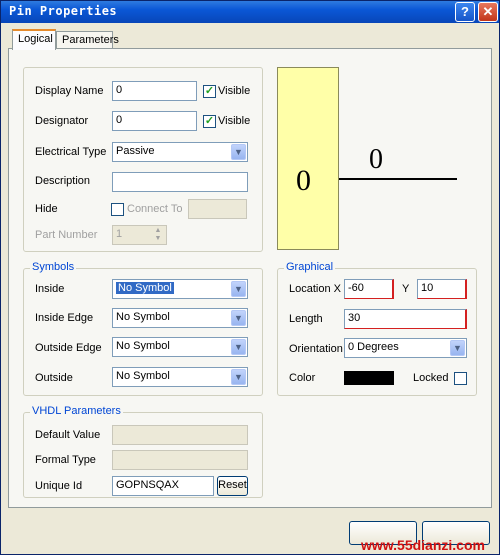  What do you see at coordinates (69, 91) in the screenshot?
I see `display-name-label: Display Name` at bounding box center [69, 91].